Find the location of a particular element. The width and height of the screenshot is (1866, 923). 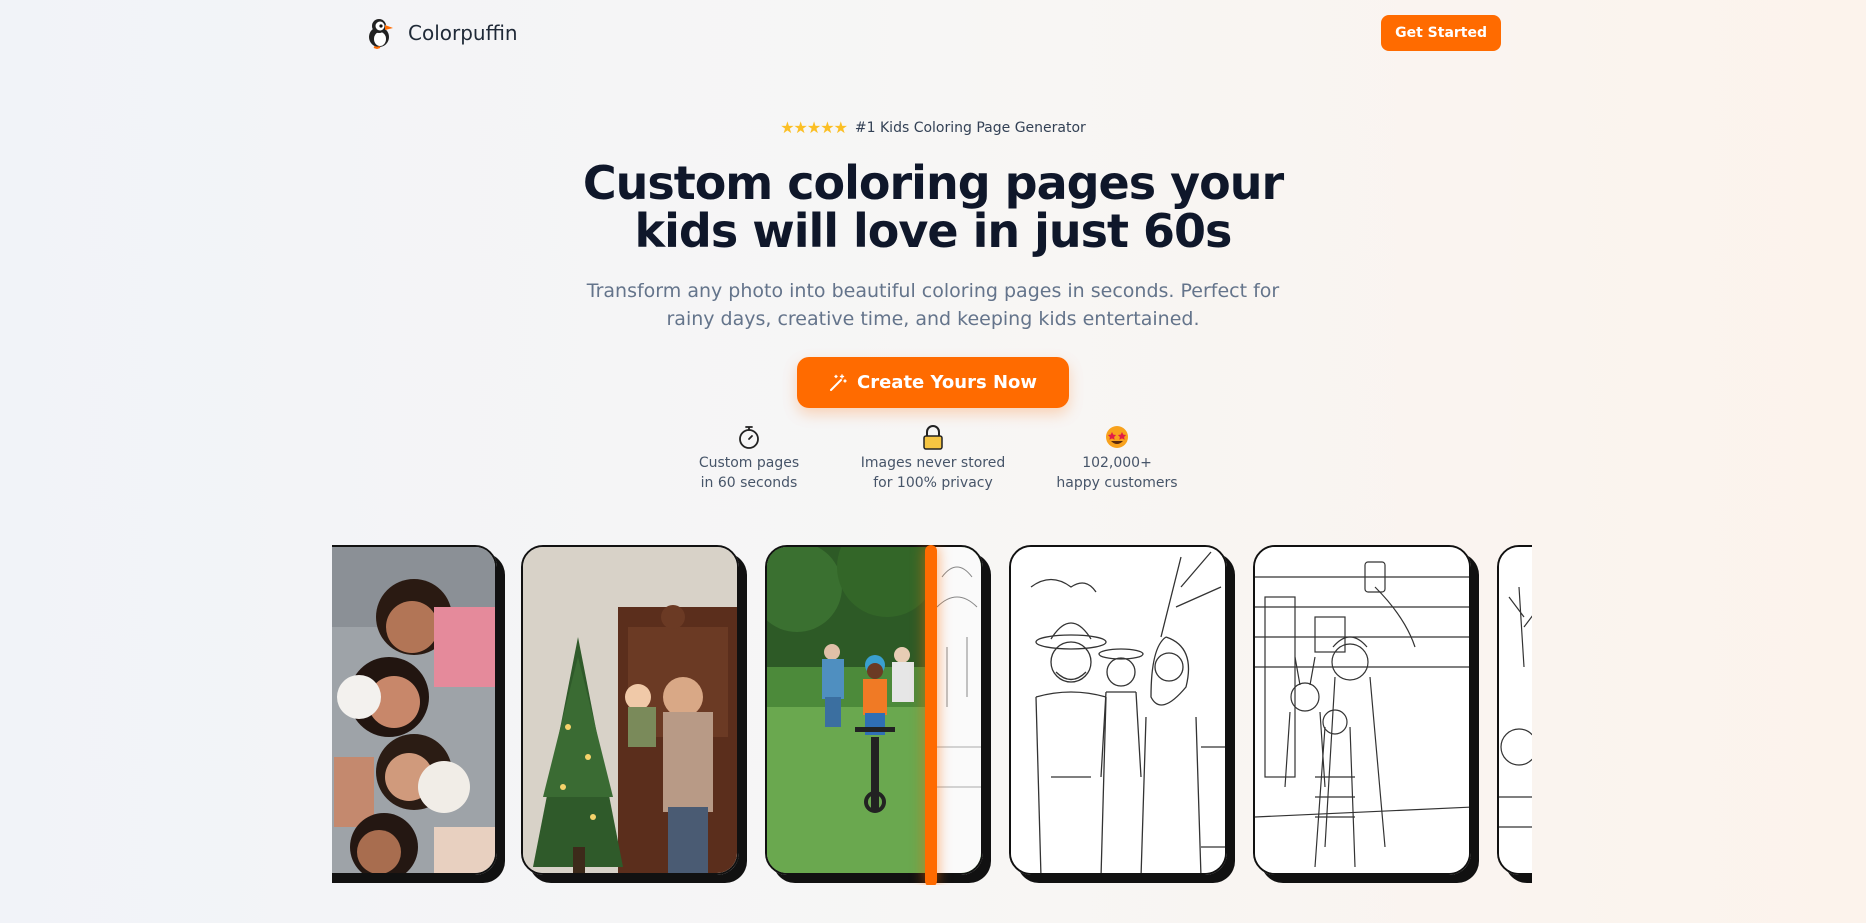

feature-label-1: 102,000+ is located at coordinates (1117, 463).